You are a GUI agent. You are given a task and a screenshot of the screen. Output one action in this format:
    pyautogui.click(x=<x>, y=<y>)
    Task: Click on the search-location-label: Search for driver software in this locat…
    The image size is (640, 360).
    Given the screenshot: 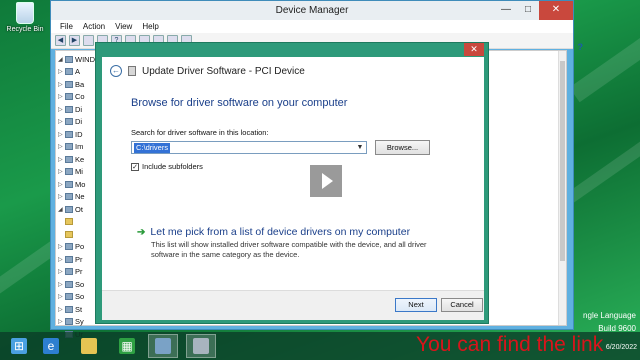 What is the action you would take?
    pyautogui.click(x=200, y=132)
    